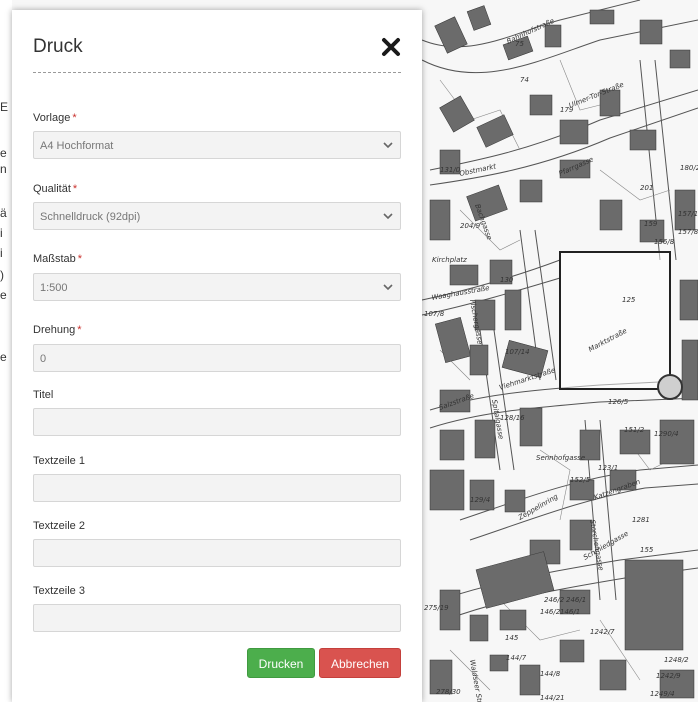  Describe the element at coordinates (360, 663) in the screenshot. I see `cancel-button: Abbrechen` at that location.